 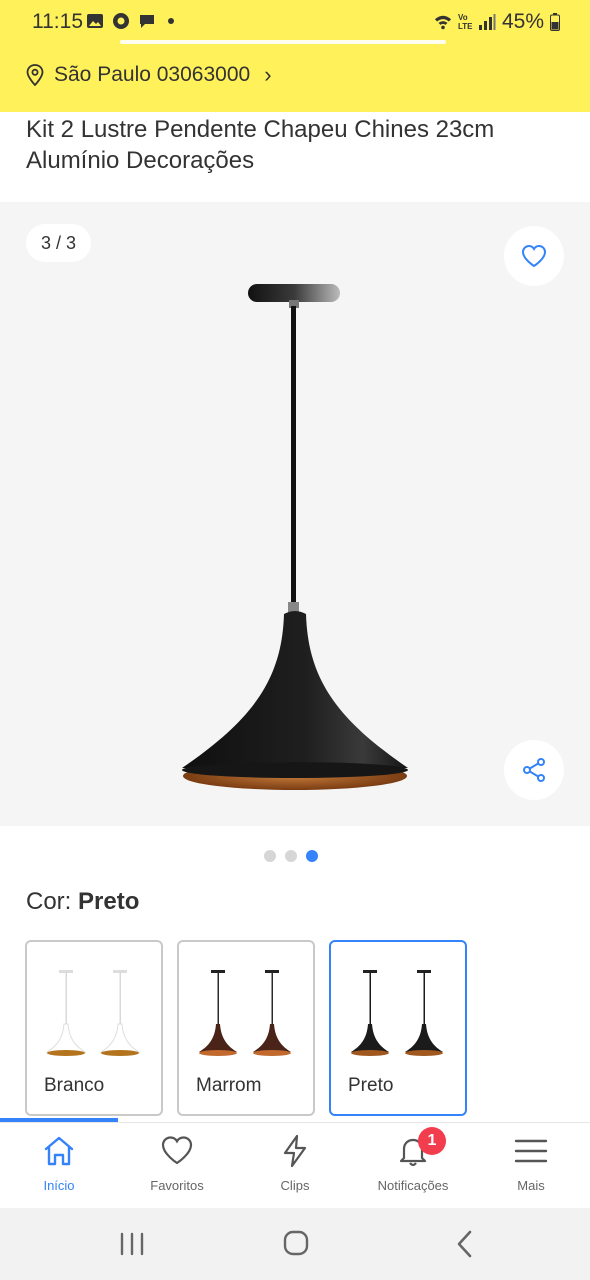 I want to click on tab-label: Clips, so click(x=295, y=1185).